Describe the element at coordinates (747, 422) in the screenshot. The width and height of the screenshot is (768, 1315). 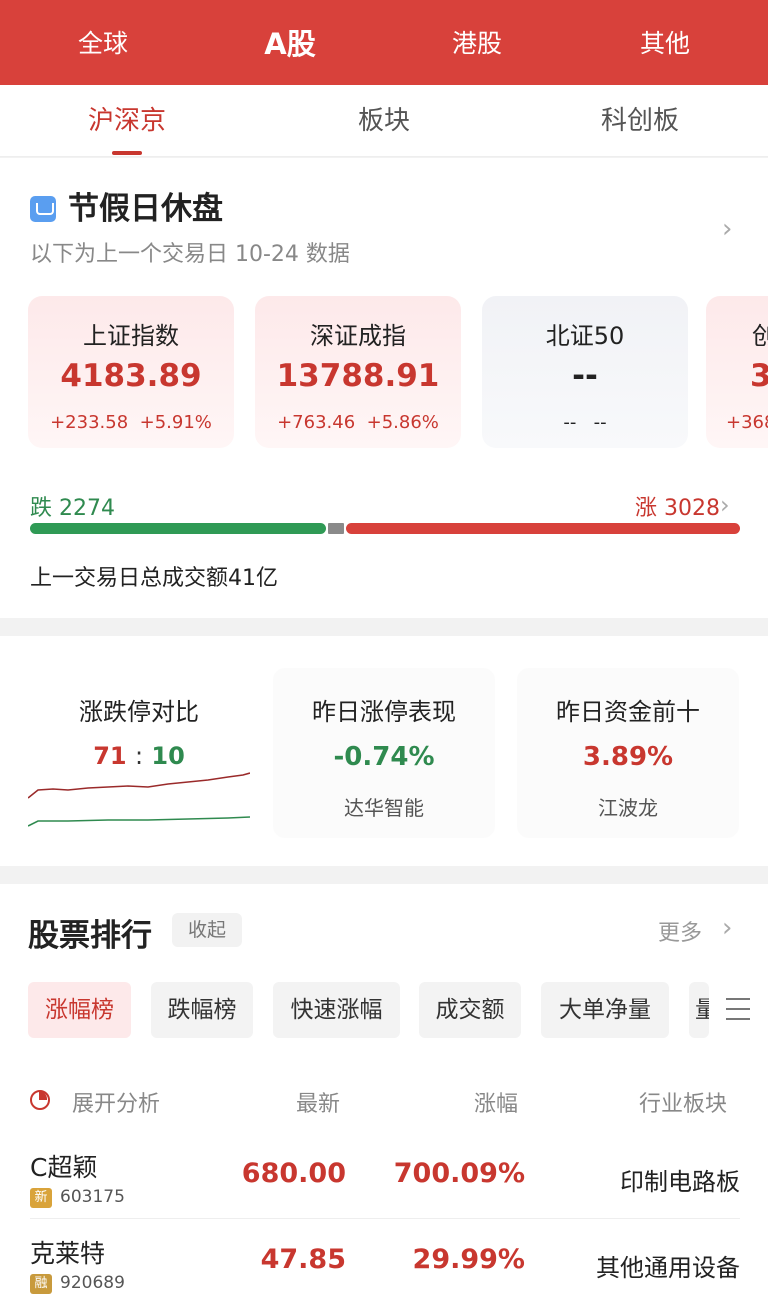
I see `index-change: +368` at that location.